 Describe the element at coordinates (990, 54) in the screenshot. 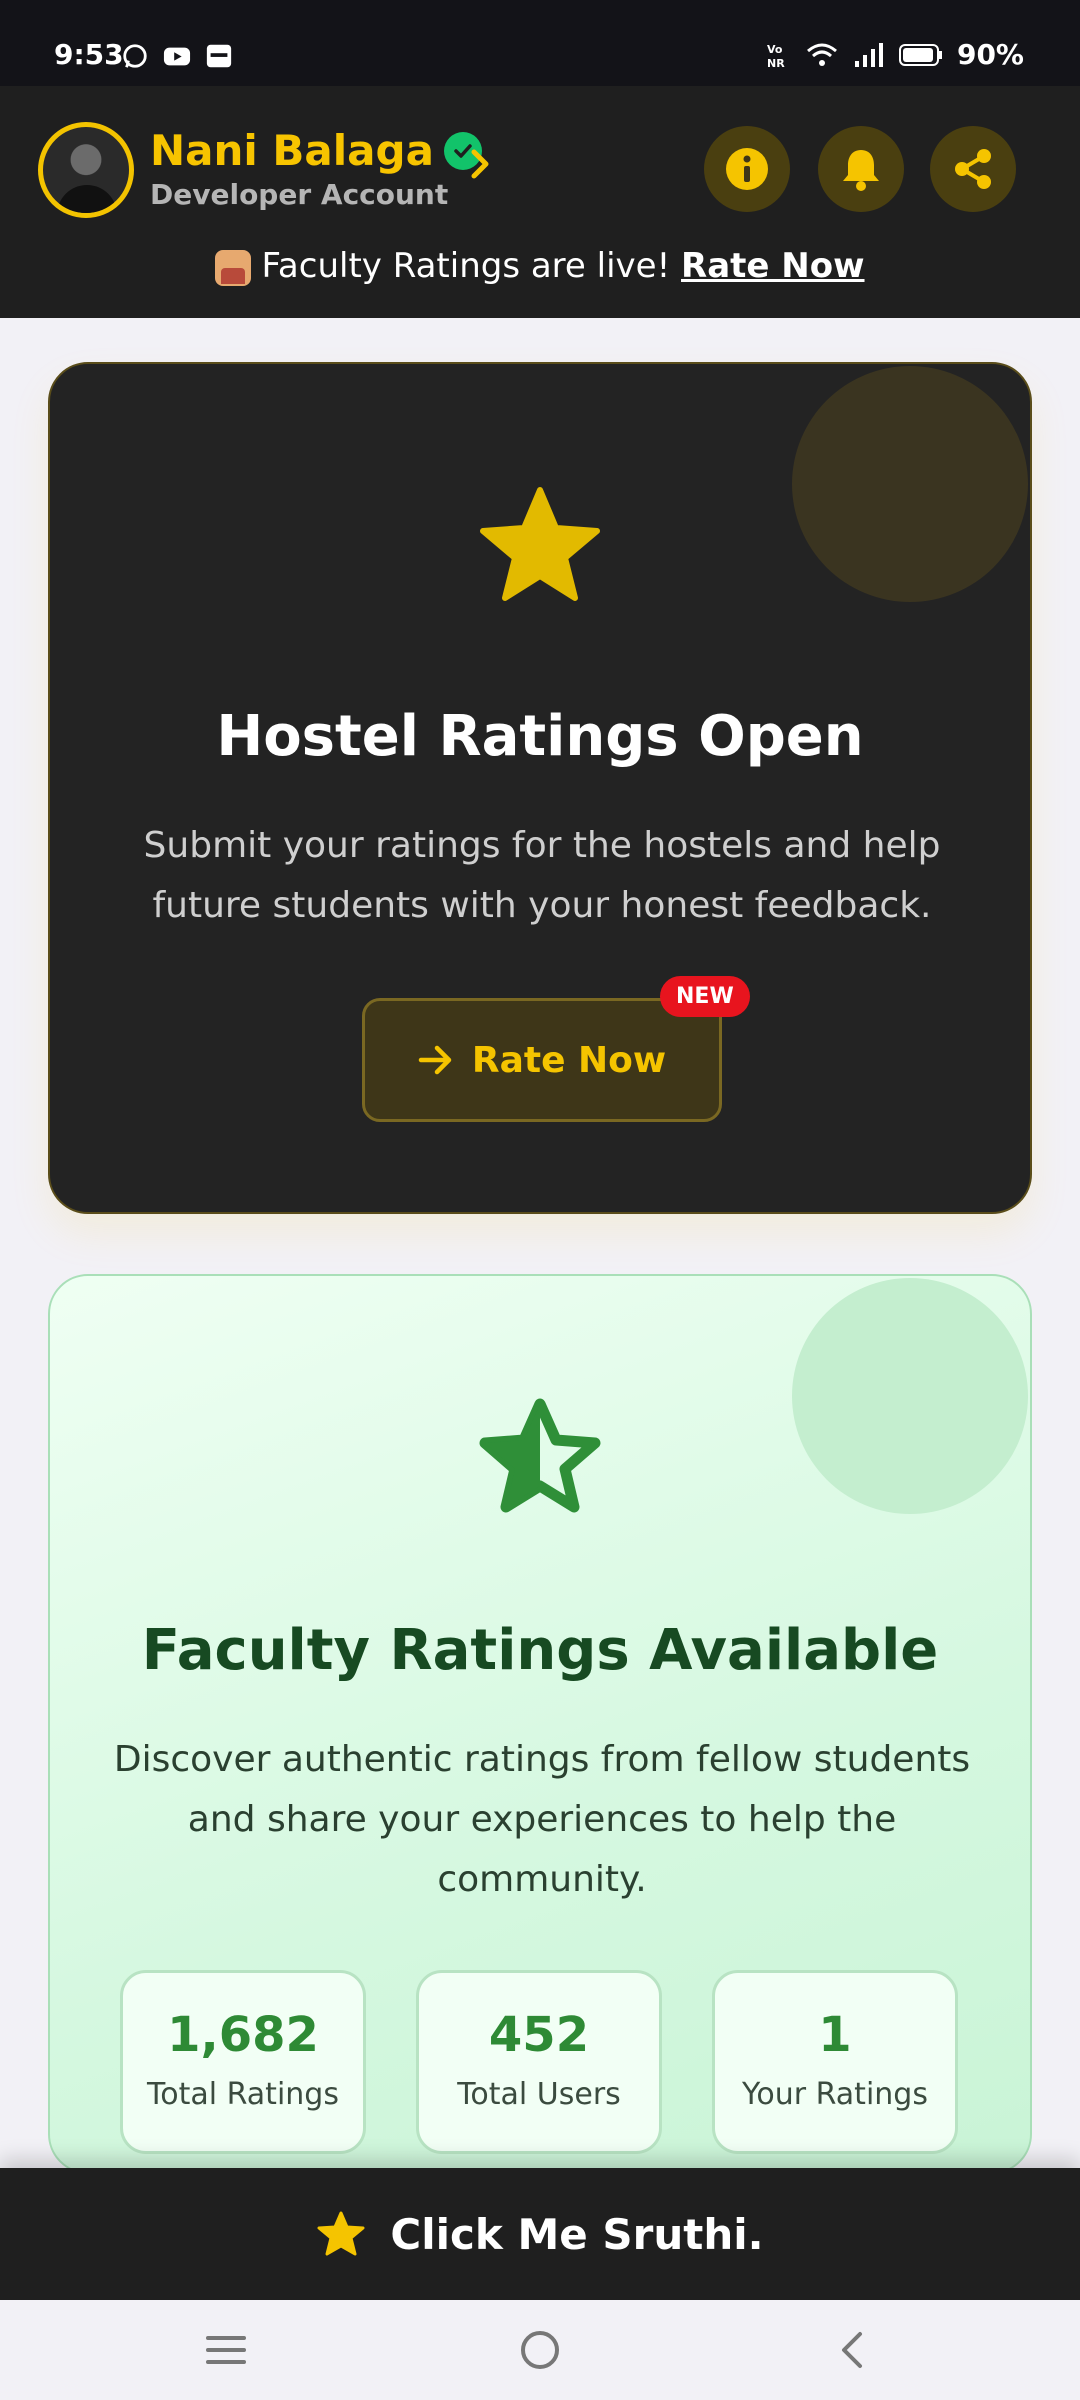

I see `battery-percent: 90%` at that location.